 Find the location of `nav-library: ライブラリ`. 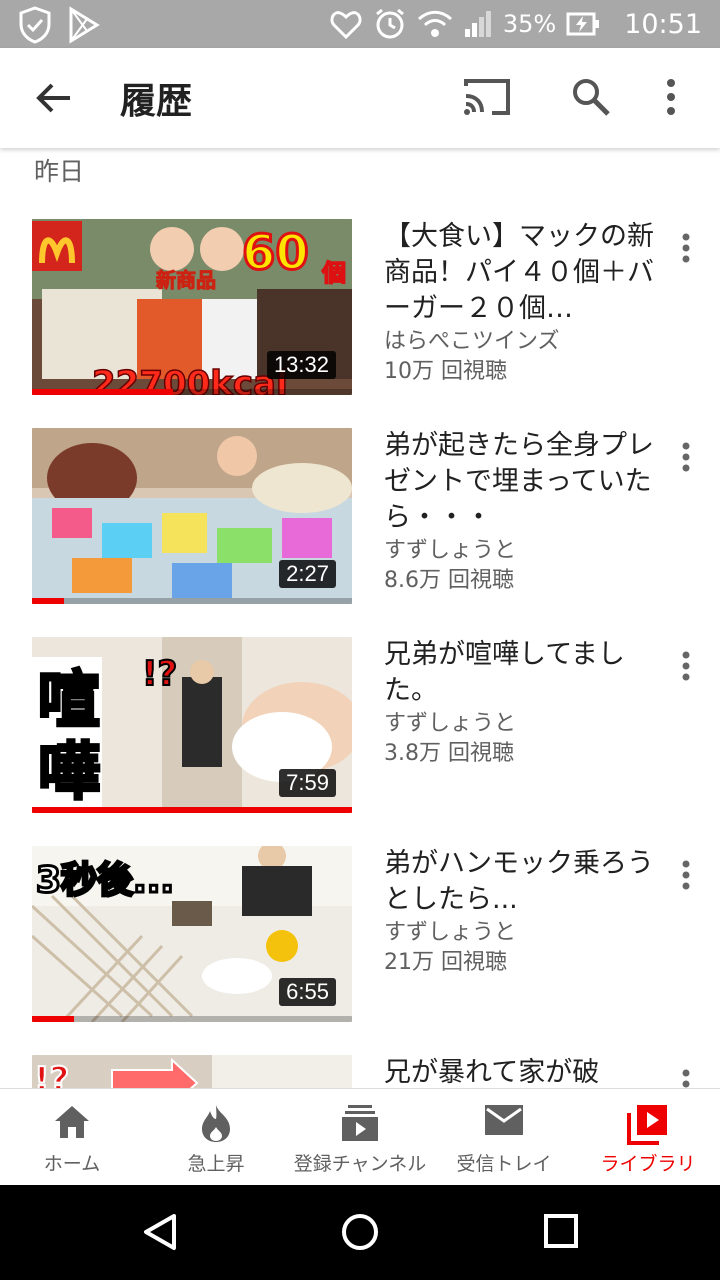

nav-library: ライブラリ is located at coordinates (648, 1137).